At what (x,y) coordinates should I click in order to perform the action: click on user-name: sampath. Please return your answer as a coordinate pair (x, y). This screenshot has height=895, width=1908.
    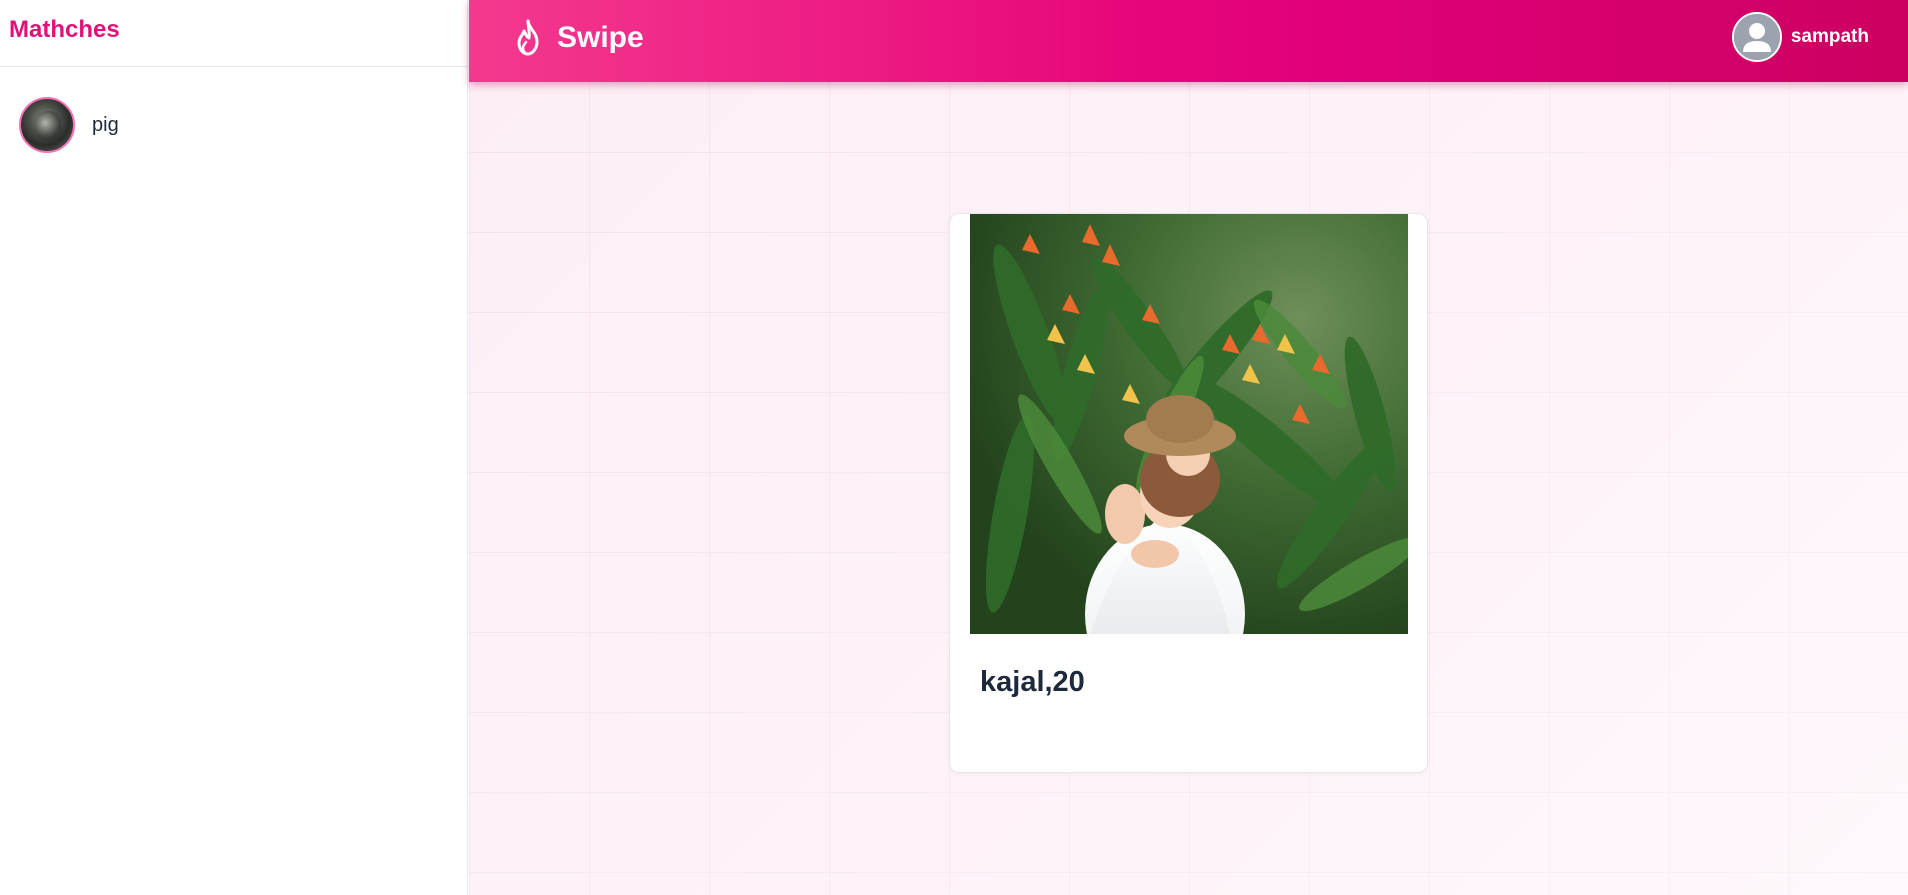
    Looking at the image, I should click on (1829, 36).